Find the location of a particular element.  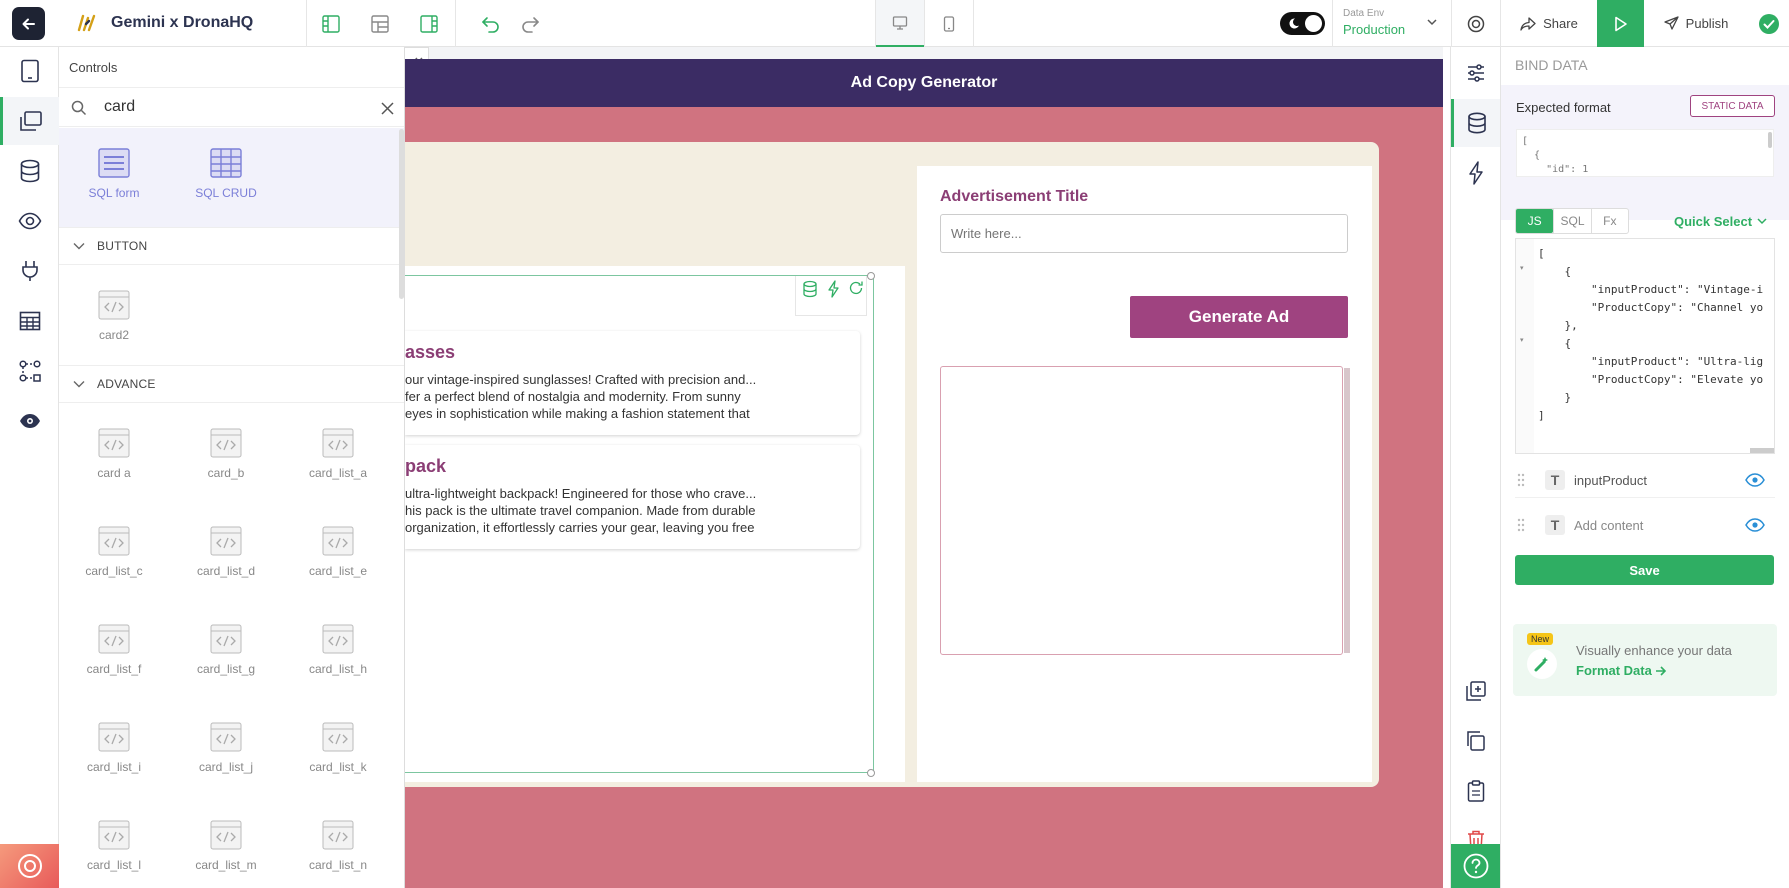

layout-top-button is located at coordinates (380, 23).